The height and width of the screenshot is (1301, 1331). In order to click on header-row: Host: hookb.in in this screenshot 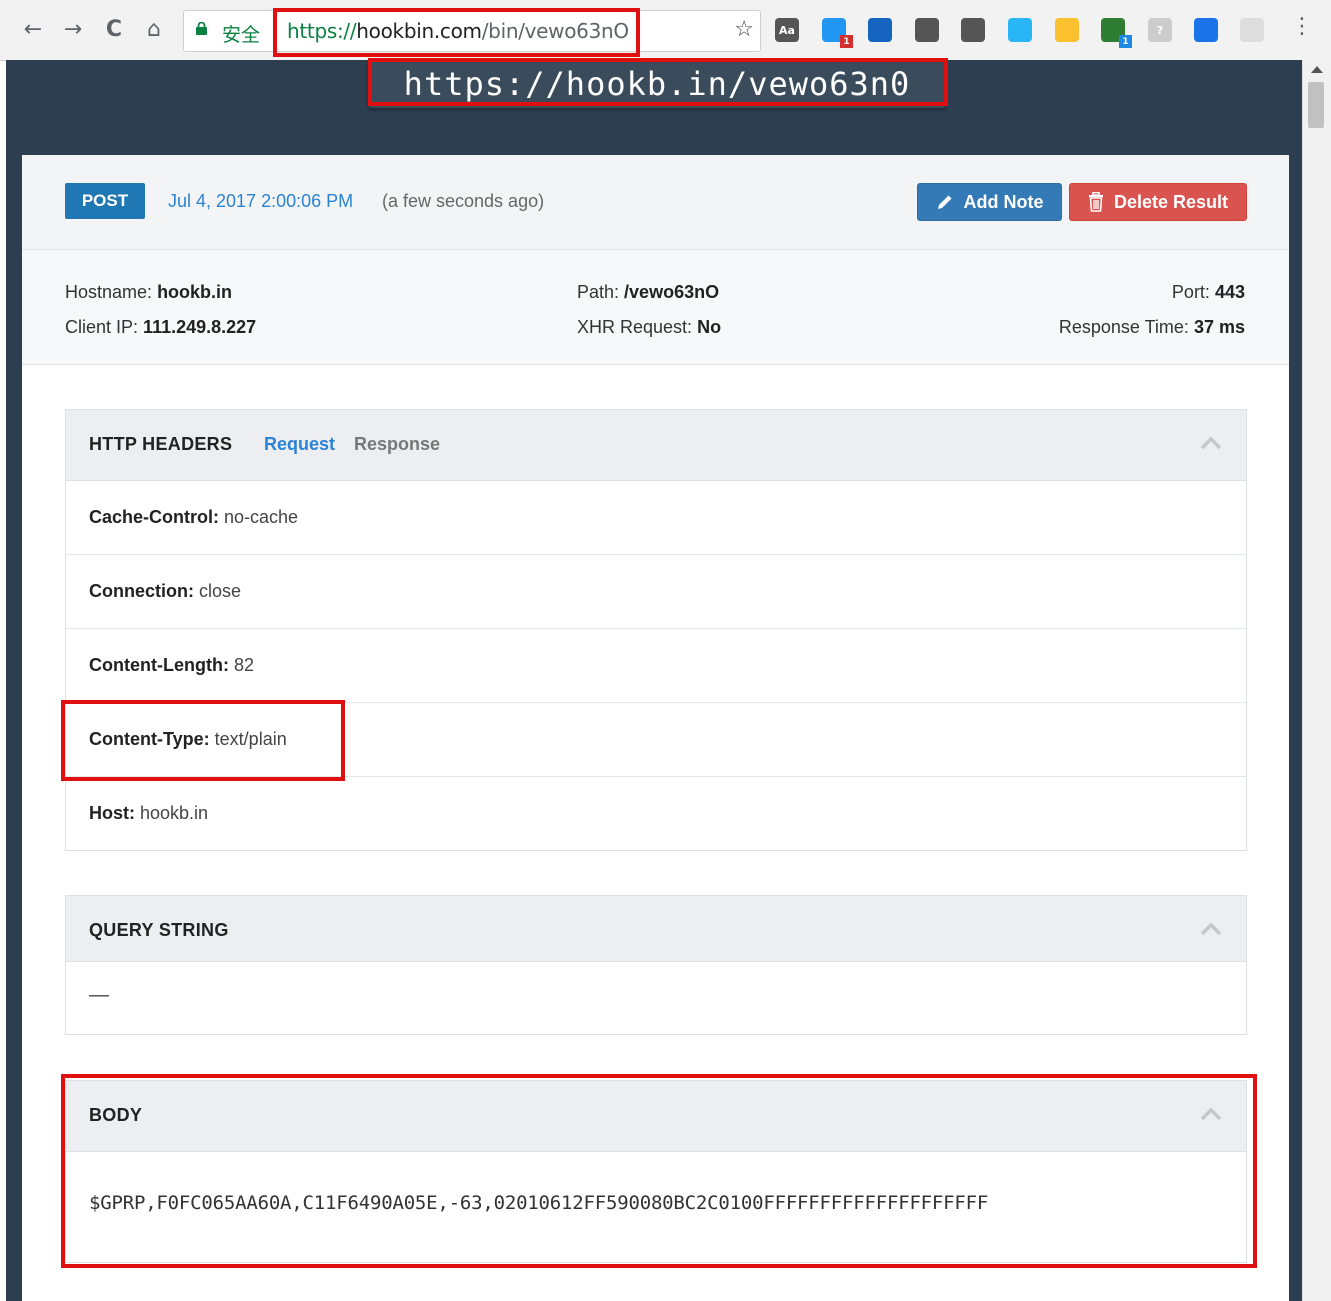, I will do `click(656, 813)`.